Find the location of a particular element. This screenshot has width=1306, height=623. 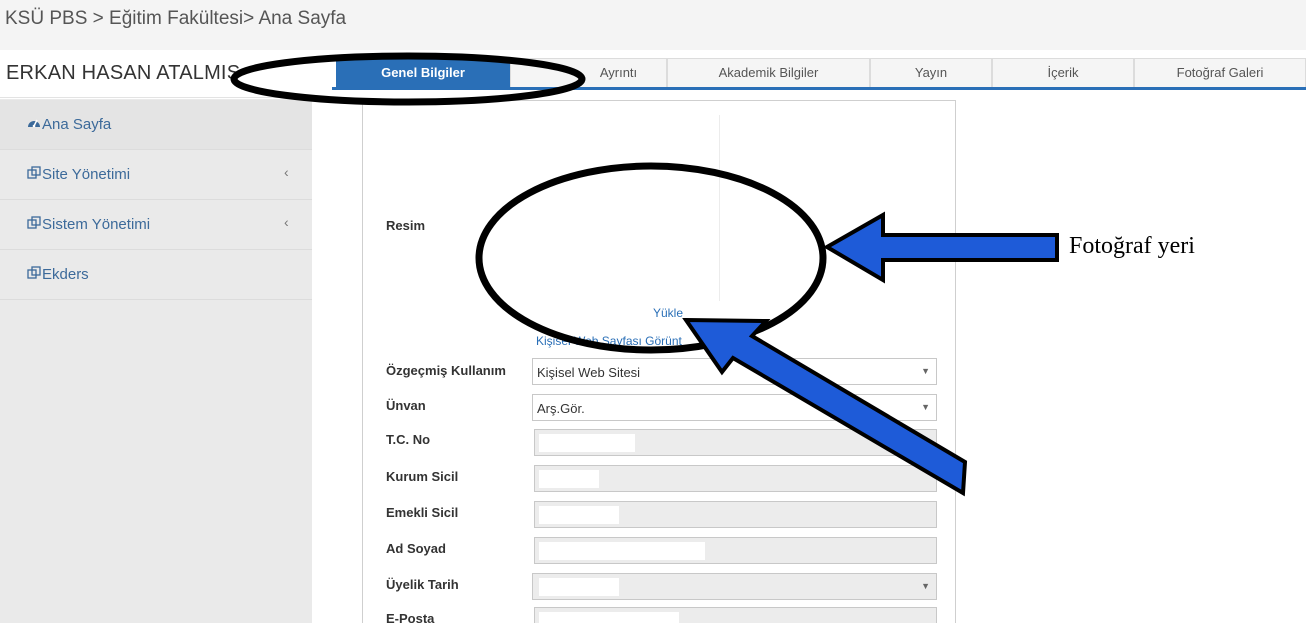

tc-input is located at coordinates (735, 442).